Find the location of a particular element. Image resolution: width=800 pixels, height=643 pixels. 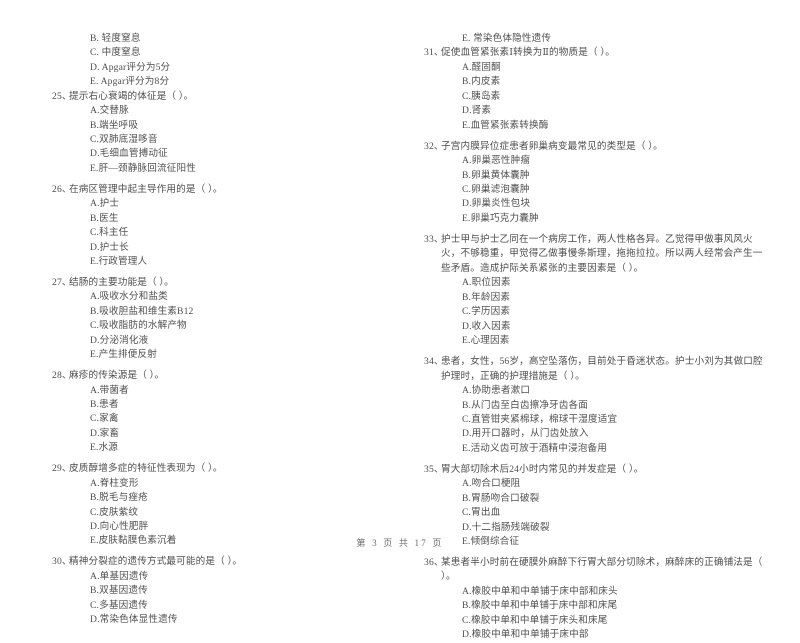

question-option: A. 职位因素 is located at coordinates (598, 283).